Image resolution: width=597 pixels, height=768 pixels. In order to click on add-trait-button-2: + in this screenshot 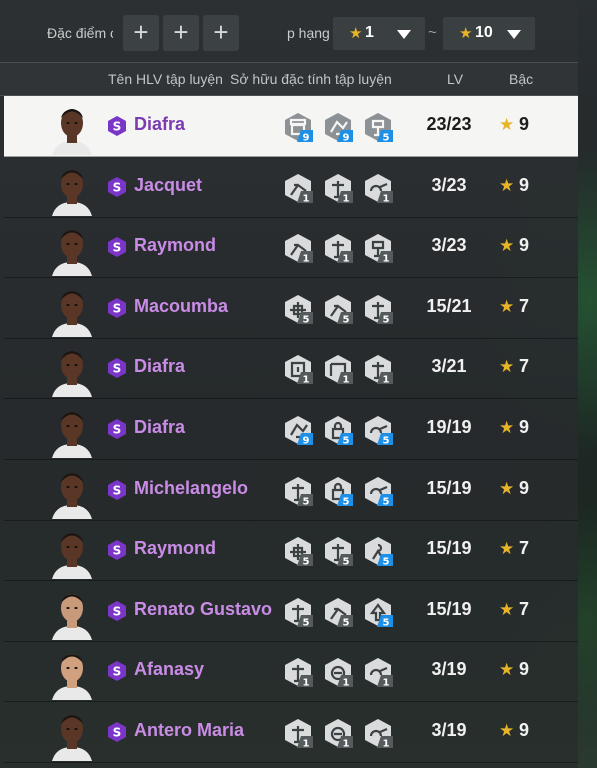, I will do `click(181, 33)`.